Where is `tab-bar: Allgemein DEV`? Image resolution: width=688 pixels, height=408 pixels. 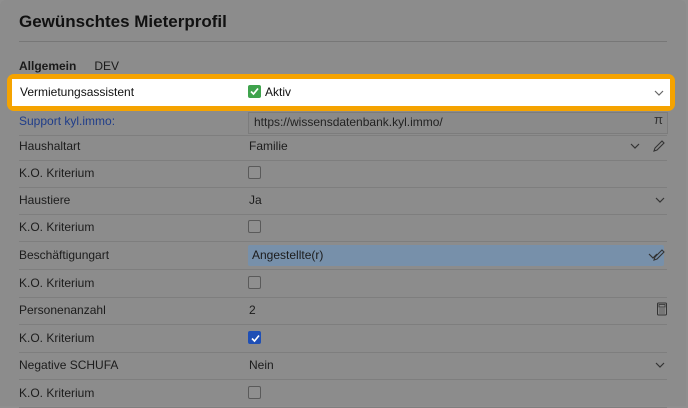 tab-bar: Allgemein DEV is located at coordinates (69, 66).